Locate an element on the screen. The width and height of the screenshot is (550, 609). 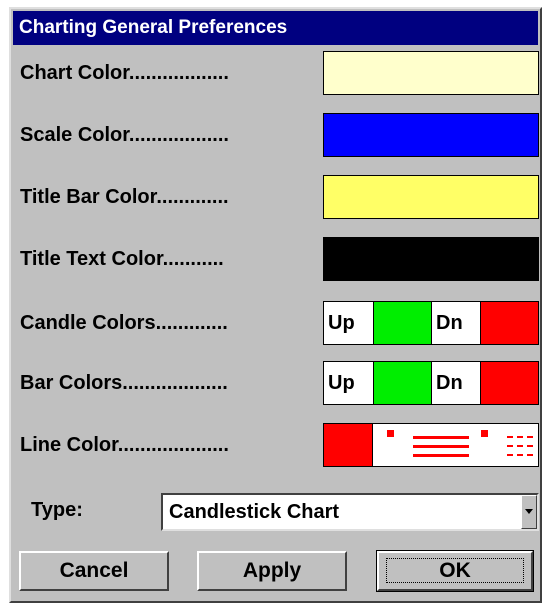
dropdown-button is located at coordinates (529, 512).